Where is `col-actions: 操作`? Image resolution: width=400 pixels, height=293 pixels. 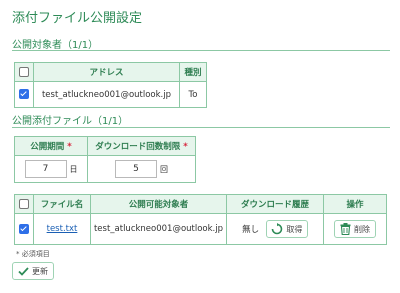 col-actions: 操作 is located at coordinates (355, 204).